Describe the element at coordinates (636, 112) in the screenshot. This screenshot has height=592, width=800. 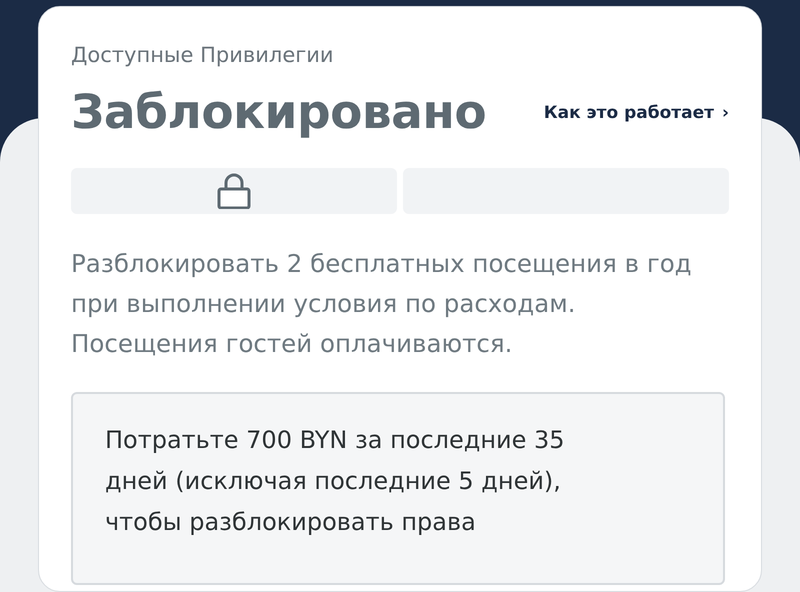
I see `how-it-works-link: Как это работает ›` at that location.